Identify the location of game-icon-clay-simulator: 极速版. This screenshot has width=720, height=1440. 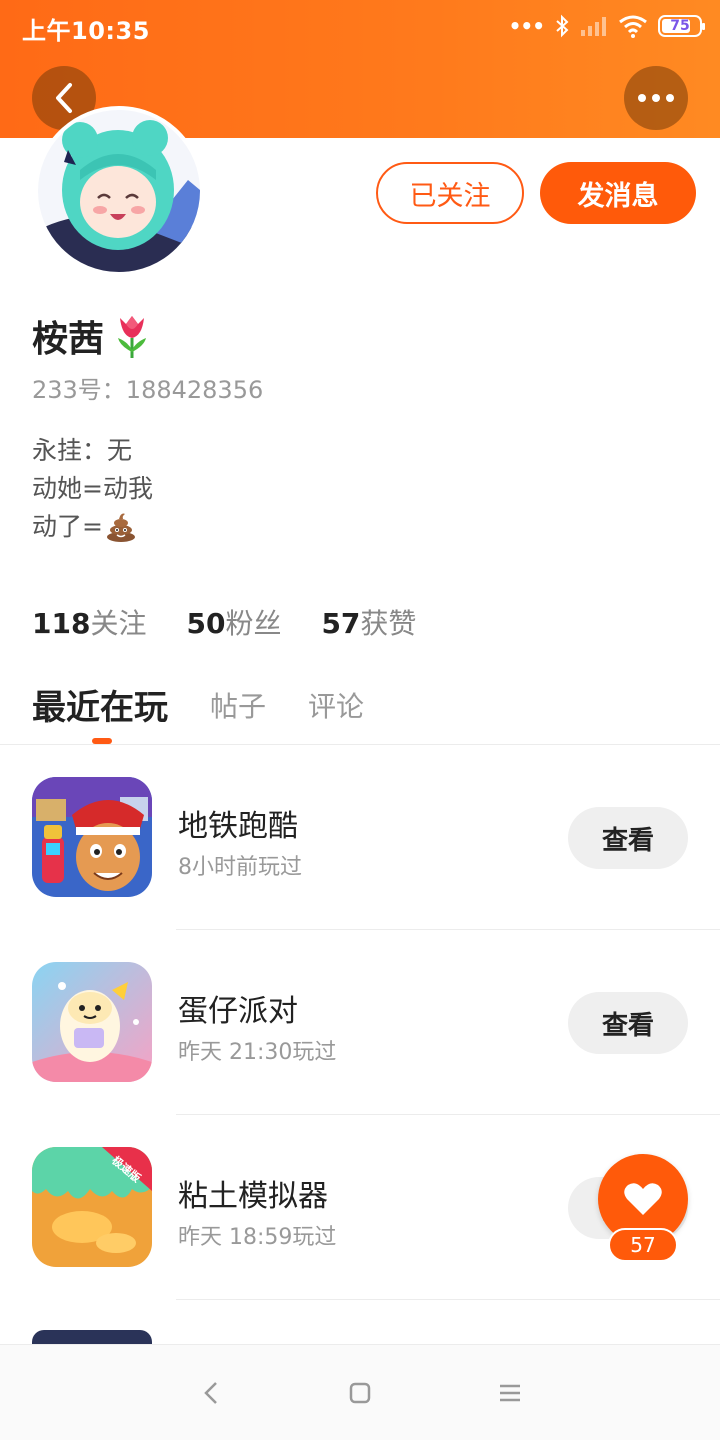
(92, 1207).